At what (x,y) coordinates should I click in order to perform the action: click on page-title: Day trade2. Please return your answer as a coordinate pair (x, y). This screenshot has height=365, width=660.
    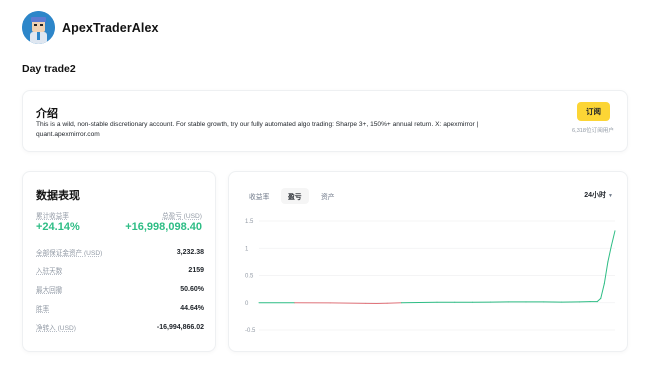
    Looking at the image, I should click on (49, 69).